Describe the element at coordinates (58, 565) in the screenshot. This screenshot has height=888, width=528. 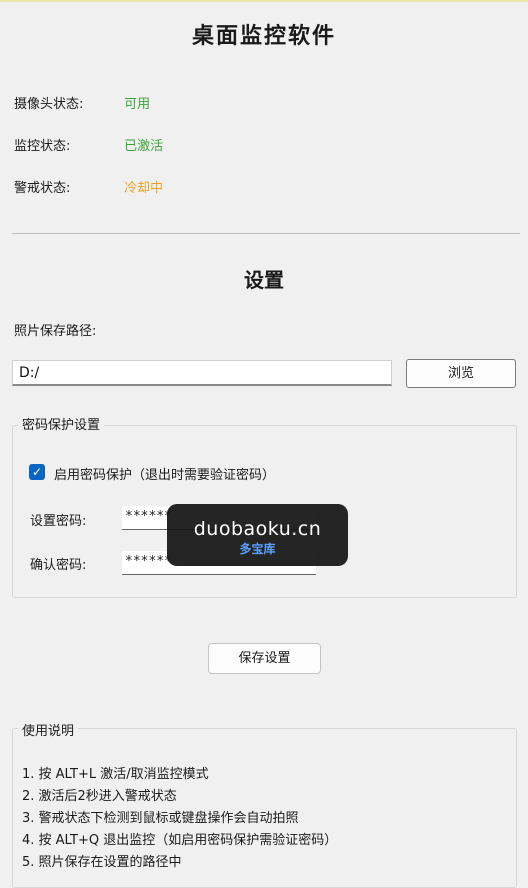
I see `confirm-password-label: 确认密码:` at that location.